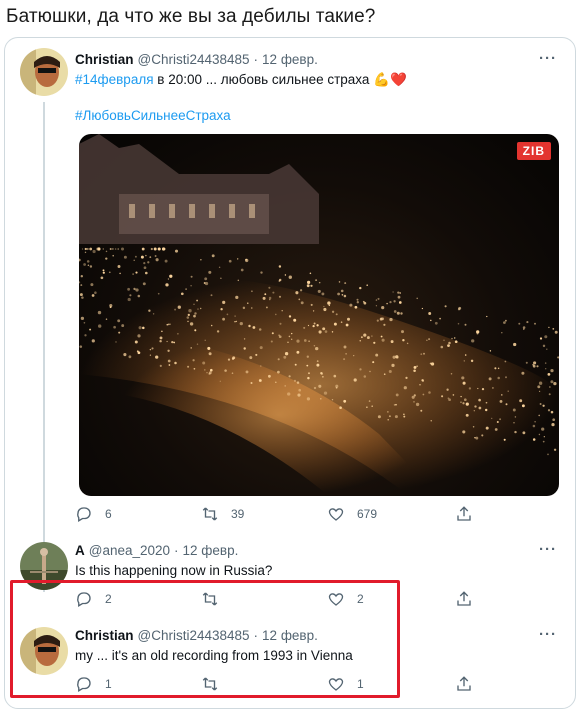 The image size is (580, 712). What do you see at coordinates (114, 79) in the screenshot?
I see `hashtag-link: #14февраля` at bounding box center [114, 79].